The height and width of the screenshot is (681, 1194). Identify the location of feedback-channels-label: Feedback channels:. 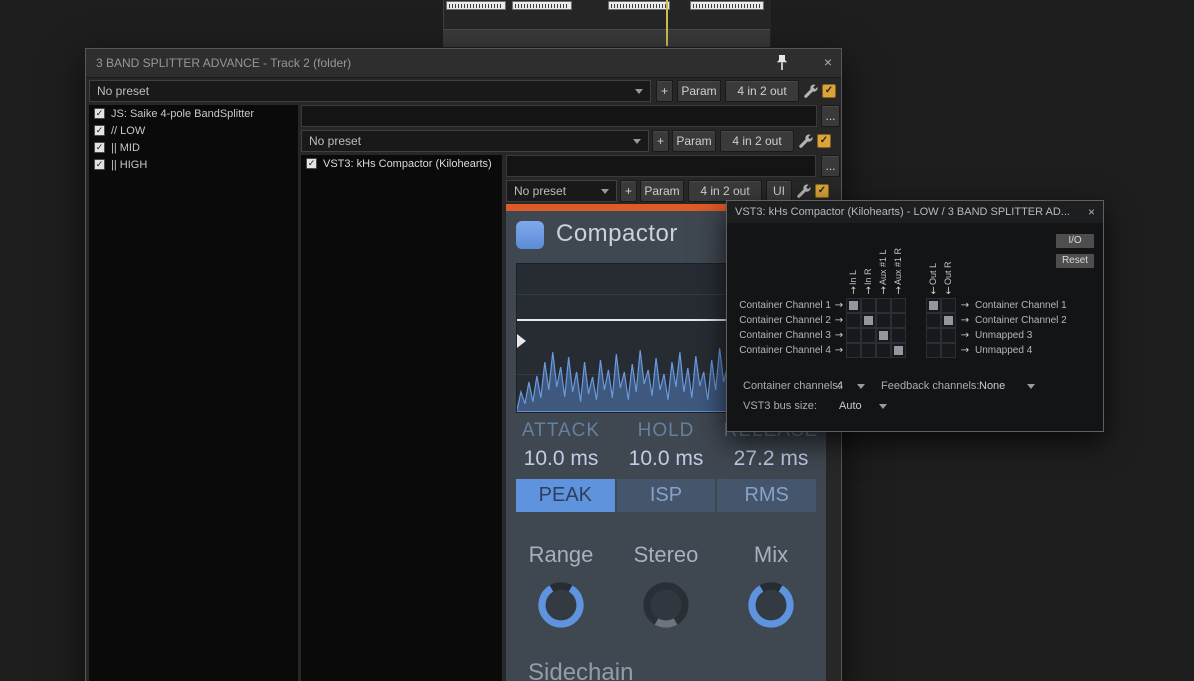
(930, 386).